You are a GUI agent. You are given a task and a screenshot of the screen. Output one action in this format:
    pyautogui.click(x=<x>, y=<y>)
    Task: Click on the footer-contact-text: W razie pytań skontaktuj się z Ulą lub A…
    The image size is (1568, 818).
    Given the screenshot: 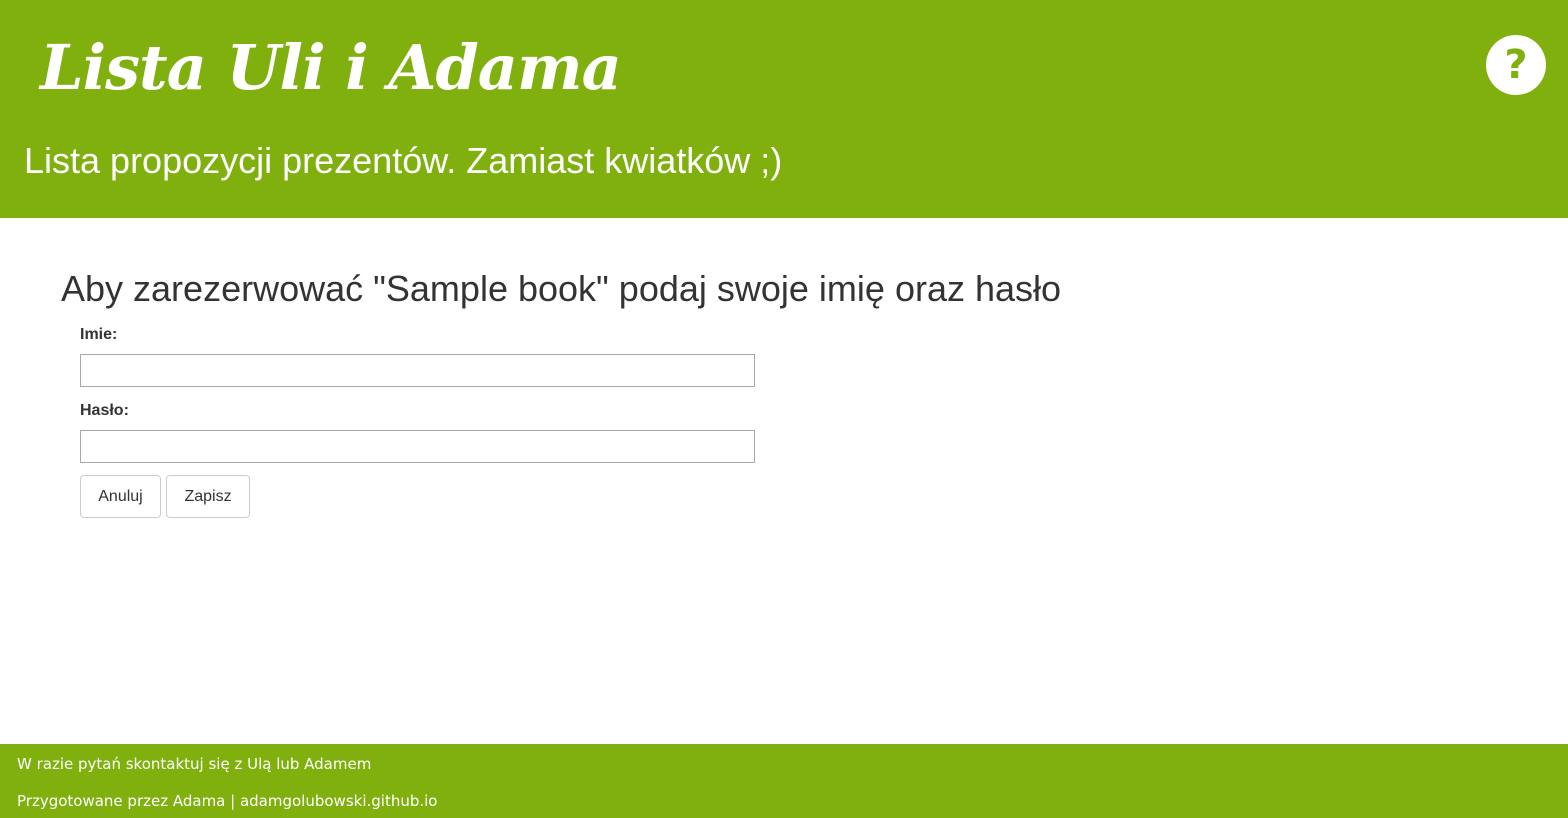 What is the action you would take?
    pyautogui.click(x=194, y=764)
    